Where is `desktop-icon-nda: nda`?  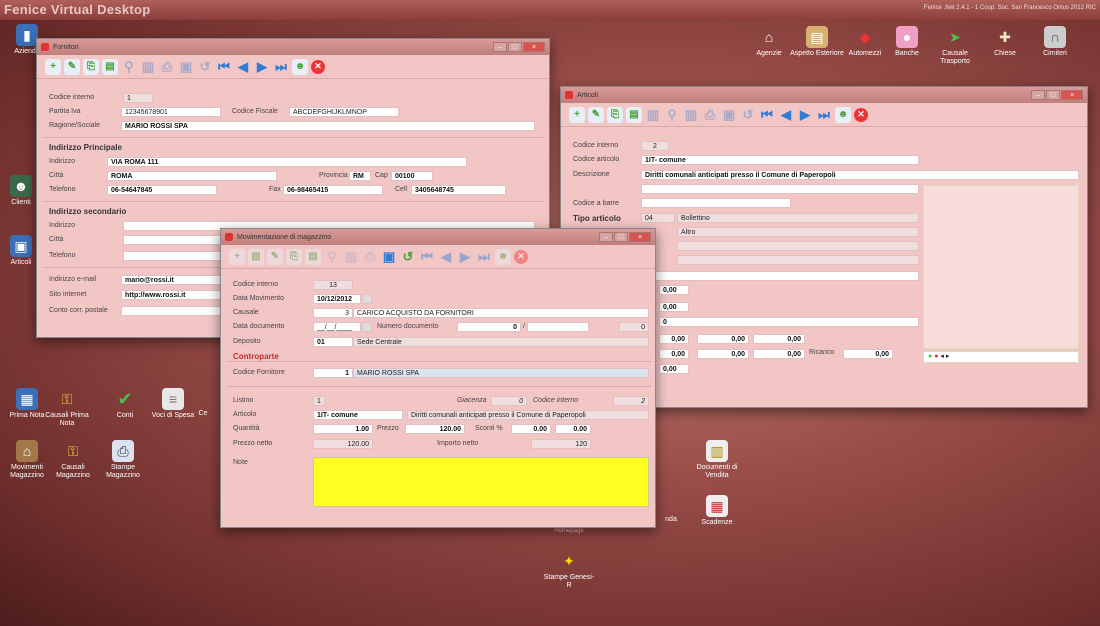
desktop-icon-nda: nda is located at coordinates (671, 520).